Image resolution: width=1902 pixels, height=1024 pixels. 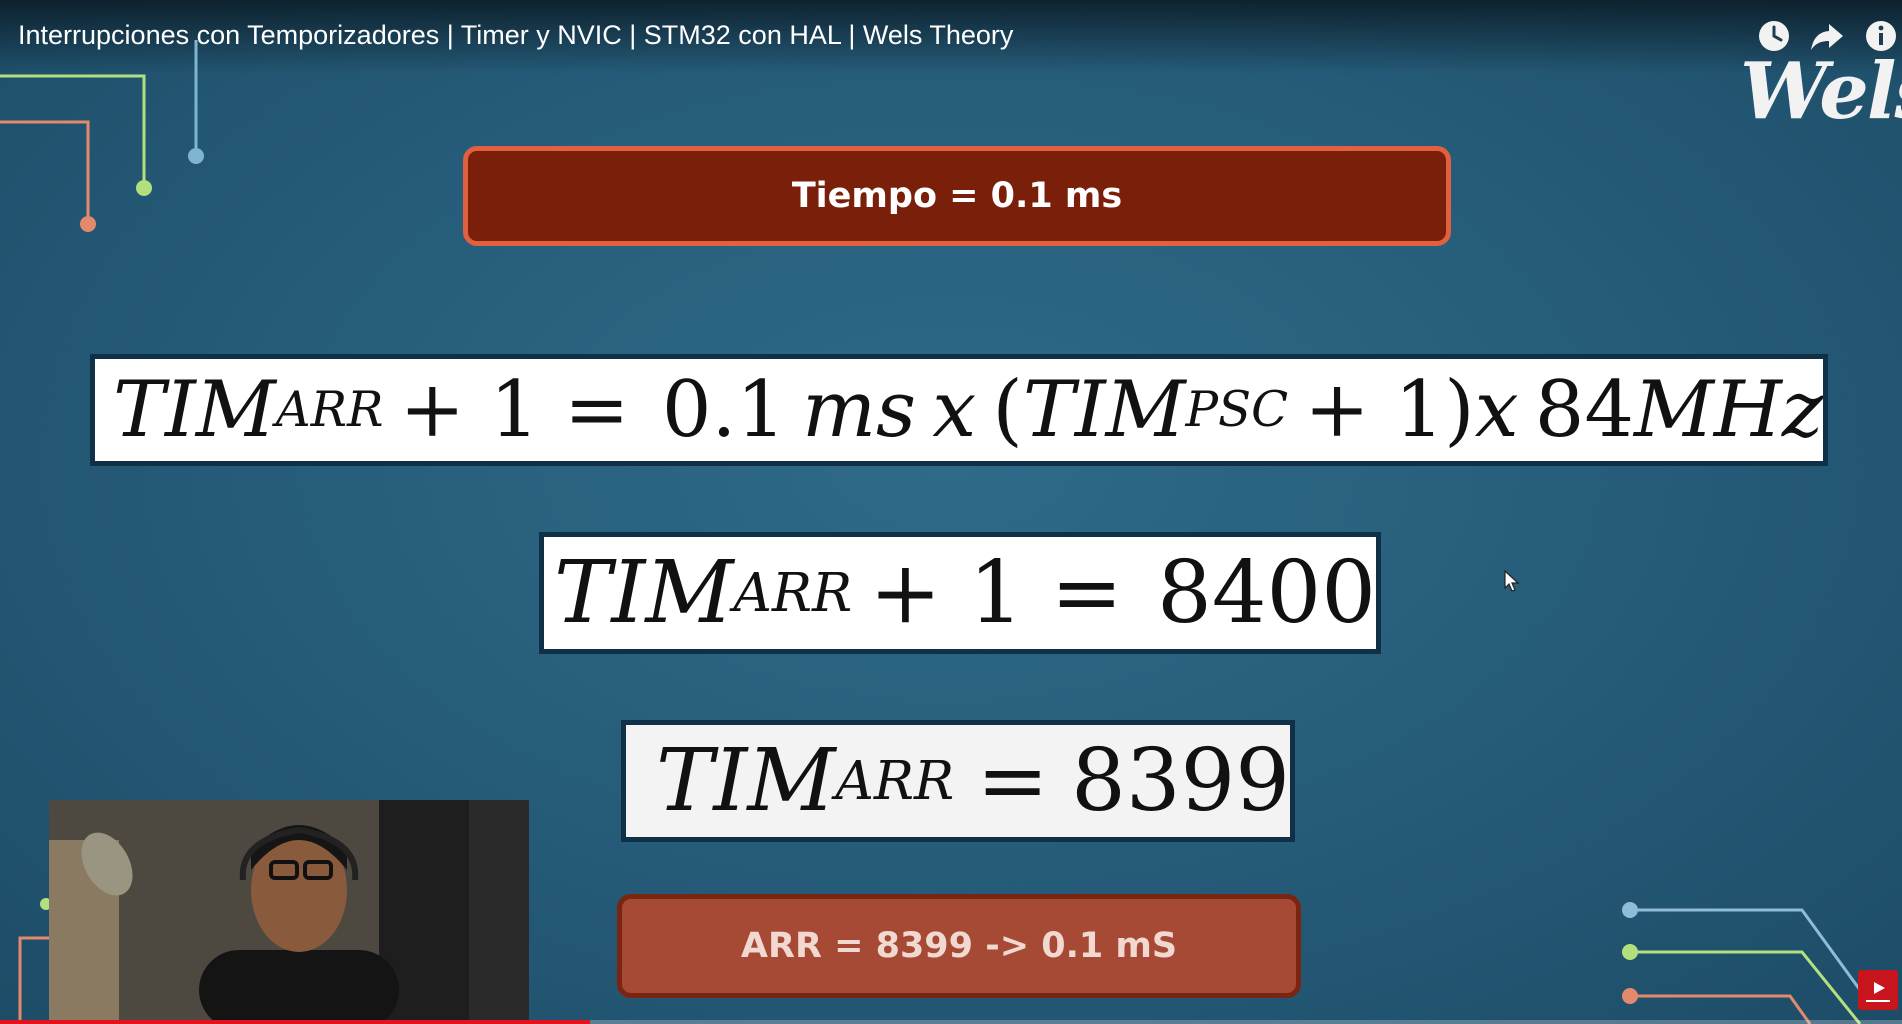 What do you see at coordinates (1584, 410) in the screenshot?
I see `formula1-freq: 84` at bounding box center [1584, 410].